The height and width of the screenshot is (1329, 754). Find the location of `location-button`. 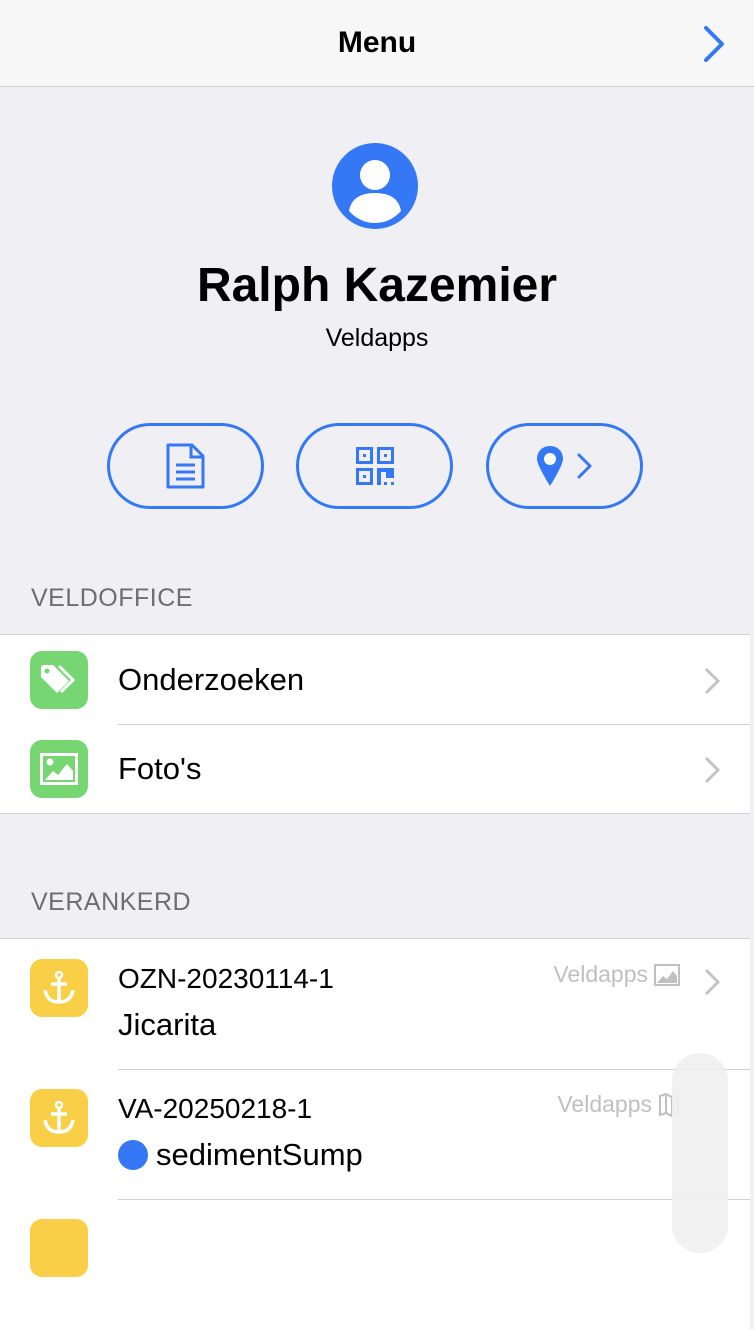

location-button is located at coordinates (564, 466).